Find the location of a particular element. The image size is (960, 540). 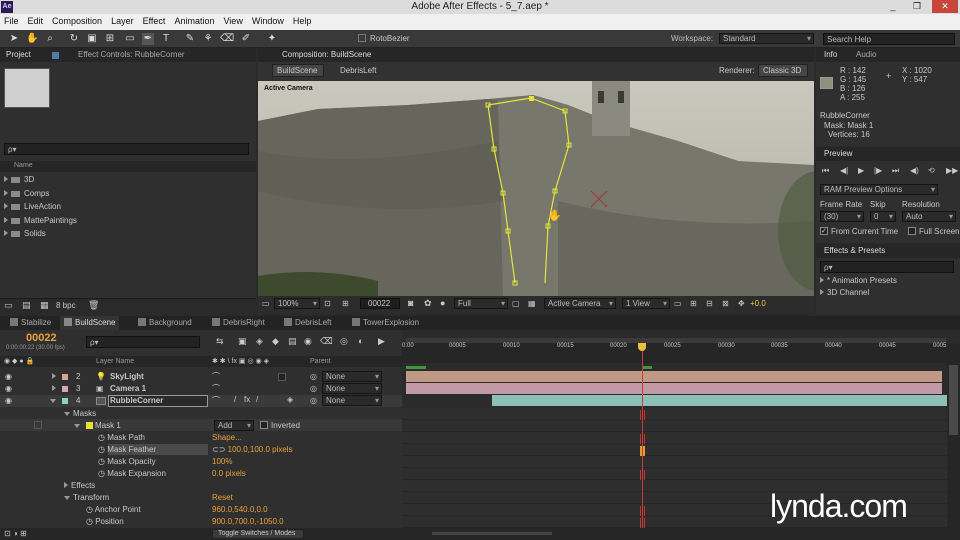

list-item: LiveAction is located at coordinates (32, 206).